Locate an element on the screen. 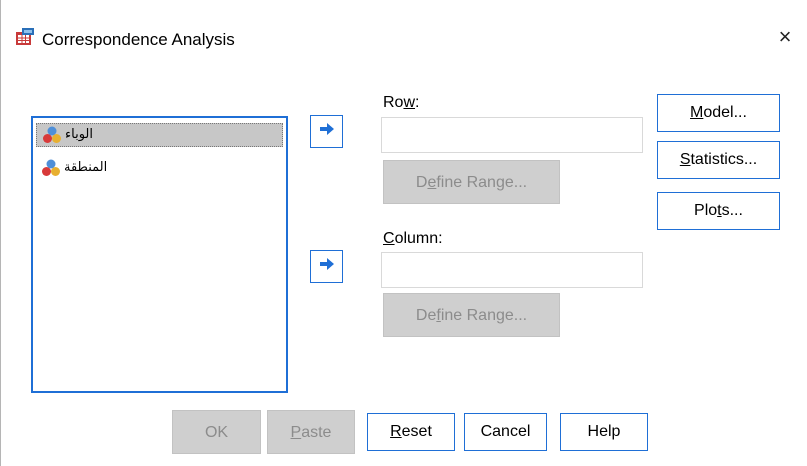  close-icon: × is located at coordinates (785, 37).